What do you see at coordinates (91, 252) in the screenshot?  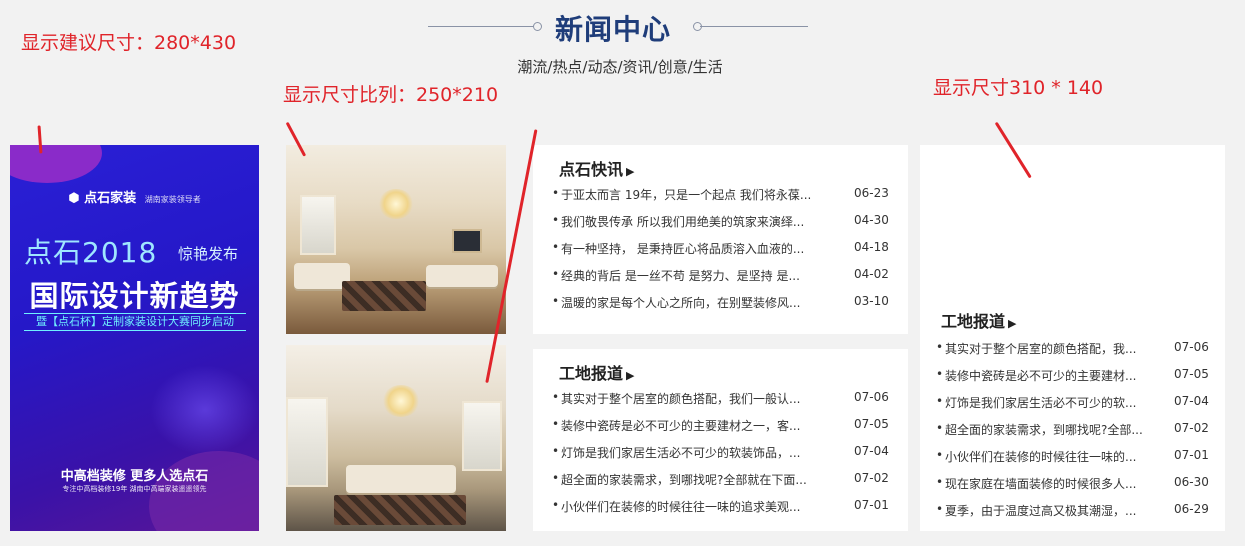 I see `banner-headline-1: 点石2018` at bounding box center [91, 252].